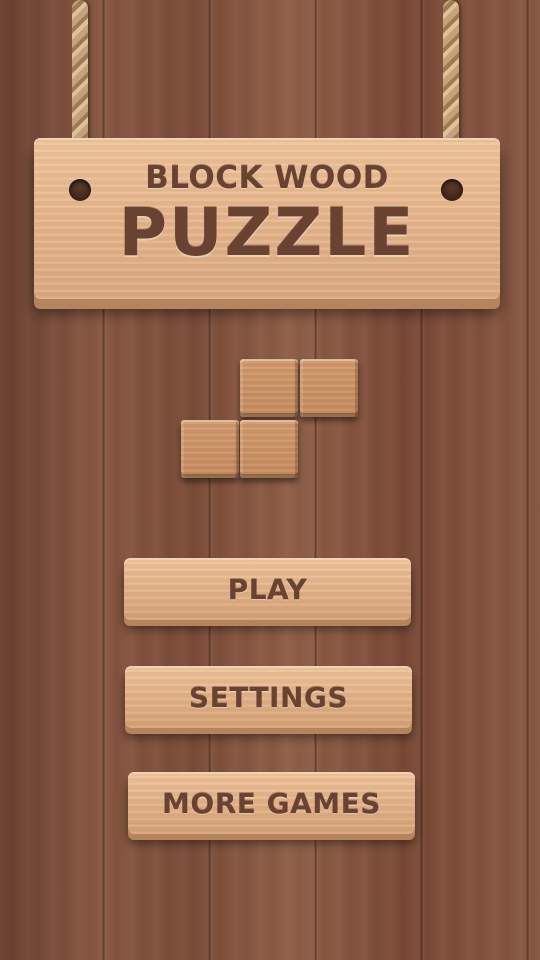 This screenshot has height=960, width=540. I want to click on more-games-button: MORE GAMES, so click(271, 803).